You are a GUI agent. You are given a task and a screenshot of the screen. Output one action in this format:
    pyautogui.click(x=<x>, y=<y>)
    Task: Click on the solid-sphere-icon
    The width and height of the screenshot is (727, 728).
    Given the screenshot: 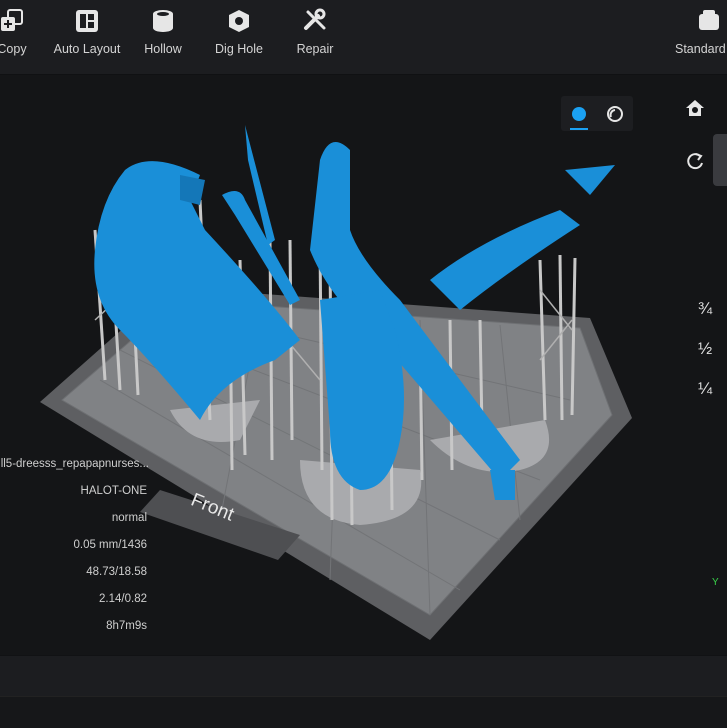 What is the action you would take?
    pyautogui.click(x=579, y=113)
    